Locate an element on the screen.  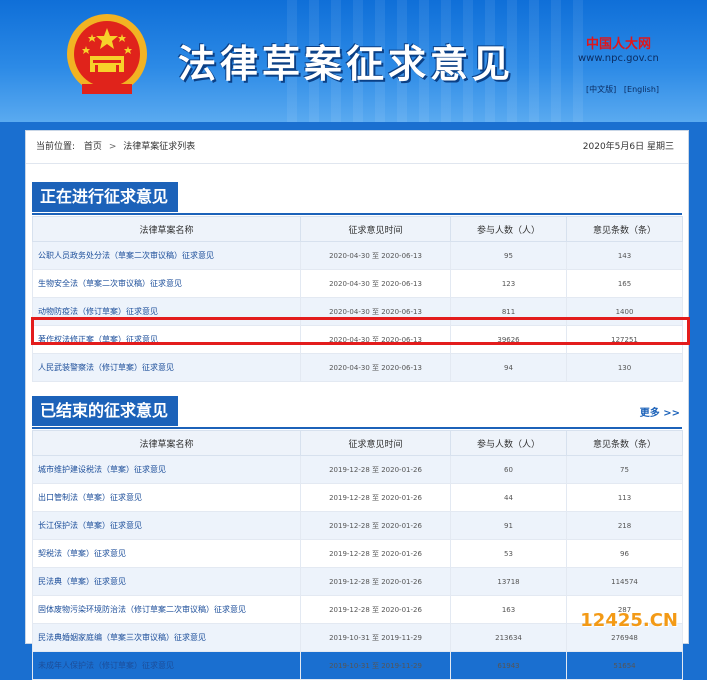
law-name-link: 动物防疫法（修订草案）征求意见 is located at coordinates (166, 311).